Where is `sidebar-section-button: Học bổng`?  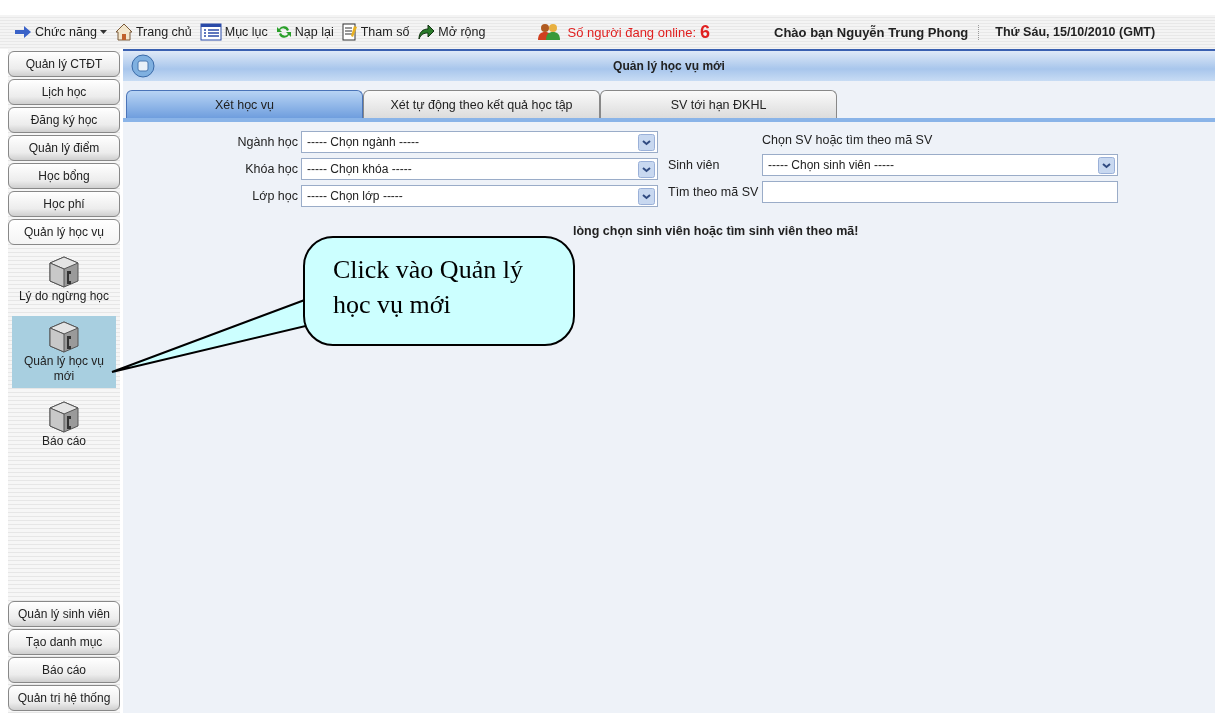 sidebar-section-button: Học bổng is located at coordinates (64, 176).